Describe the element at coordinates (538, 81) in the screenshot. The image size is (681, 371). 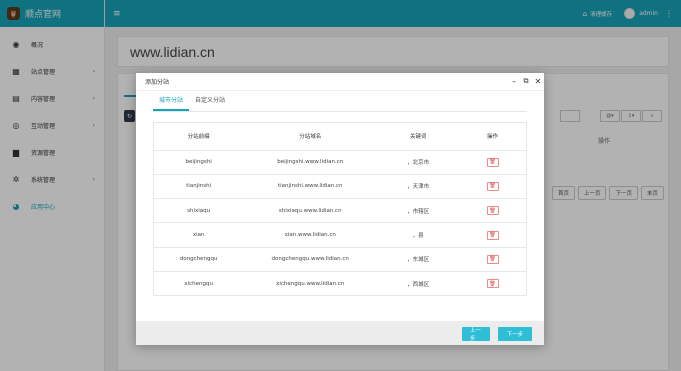
I see `close-icon: ✕` at that location.